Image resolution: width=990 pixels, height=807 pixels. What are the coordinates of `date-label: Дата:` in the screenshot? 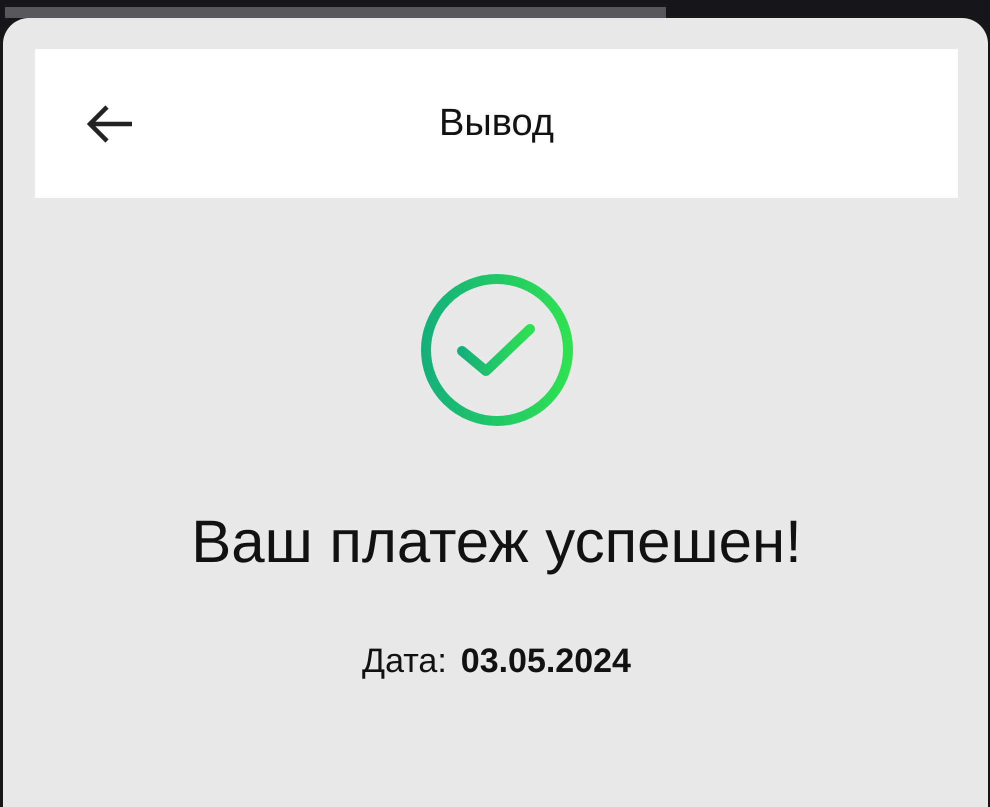 It's located at (404, 661).